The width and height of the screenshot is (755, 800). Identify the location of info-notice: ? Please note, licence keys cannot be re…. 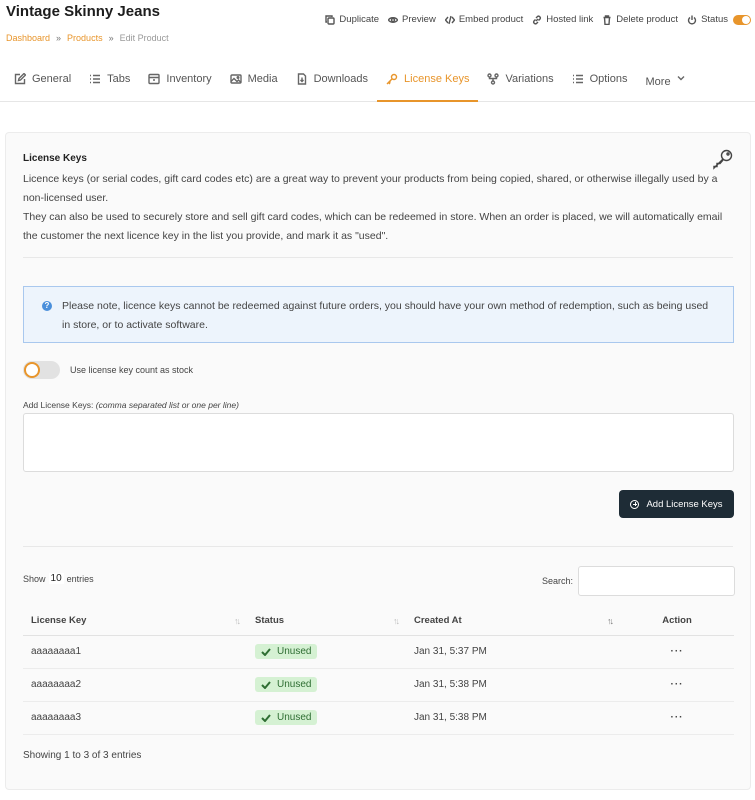
(378, 314).